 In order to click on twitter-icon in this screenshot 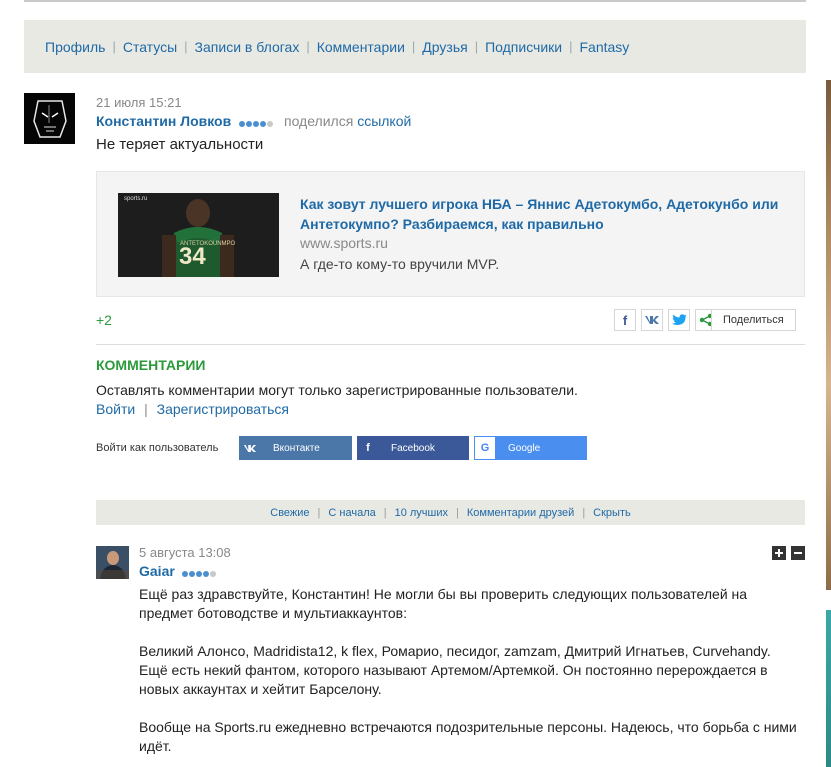, I will do `click(679, 319)`.